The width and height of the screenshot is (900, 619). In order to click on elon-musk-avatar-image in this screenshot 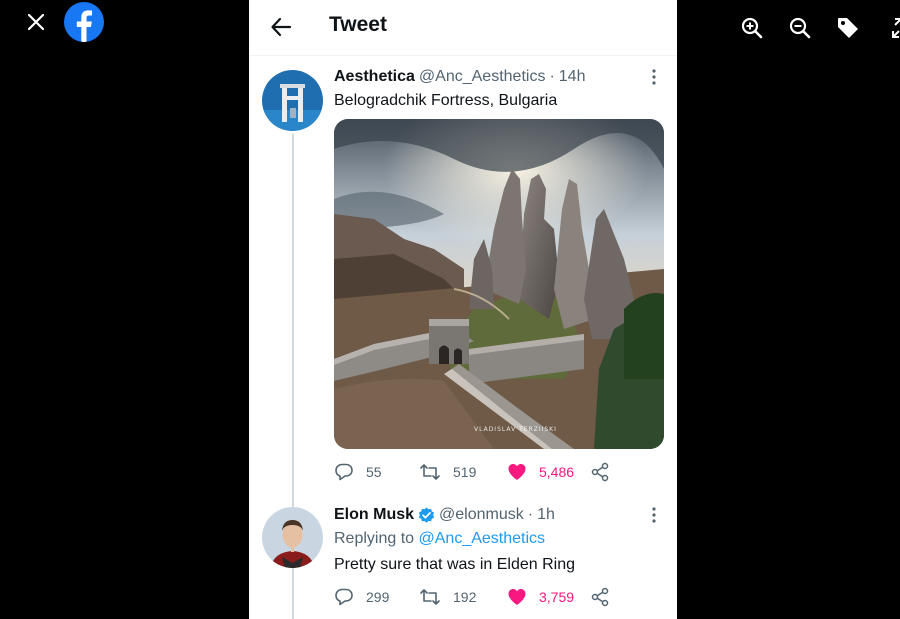, I will do `click(292, 537)`.